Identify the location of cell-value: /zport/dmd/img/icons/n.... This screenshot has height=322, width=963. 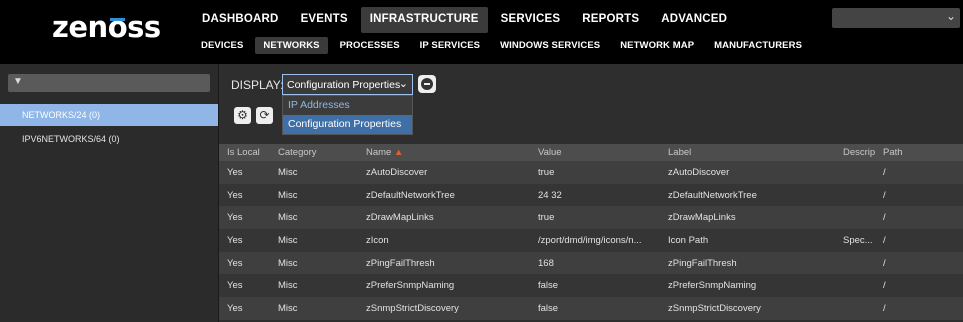
(590, 241).